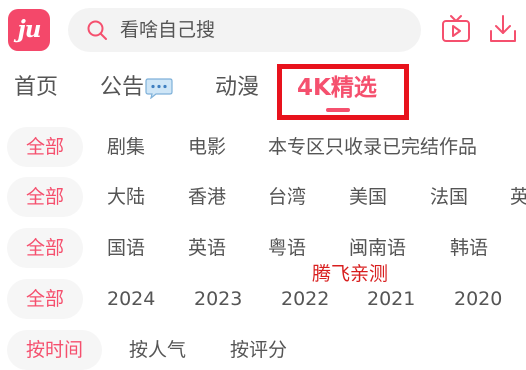 This screenshot has height=370, width=526. What do you see at coordinates (218, 299) in the screenshot?
I see `filter-chip: 2023` at bounding box center [218, 299].